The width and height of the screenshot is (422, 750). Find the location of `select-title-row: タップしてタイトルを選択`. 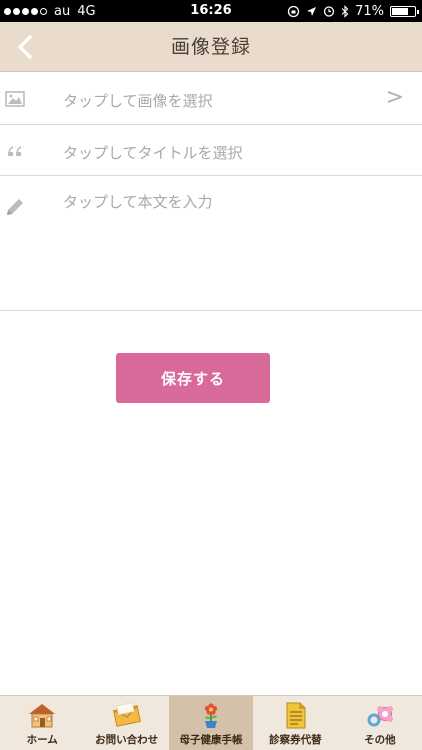

select-title-row: タップしてタイトルを選択 is located at coordinates (211, 151).